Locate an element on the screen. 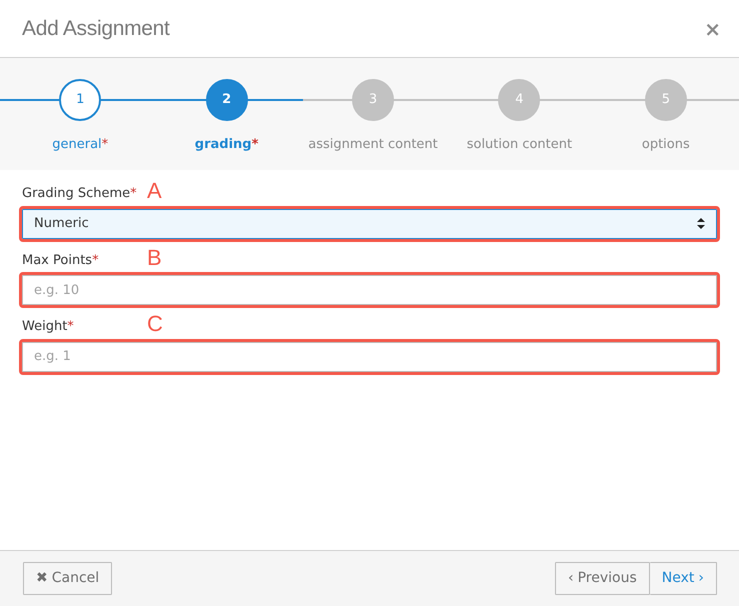  dialog-title: Add Assignment is located at coordinates (96, 29).